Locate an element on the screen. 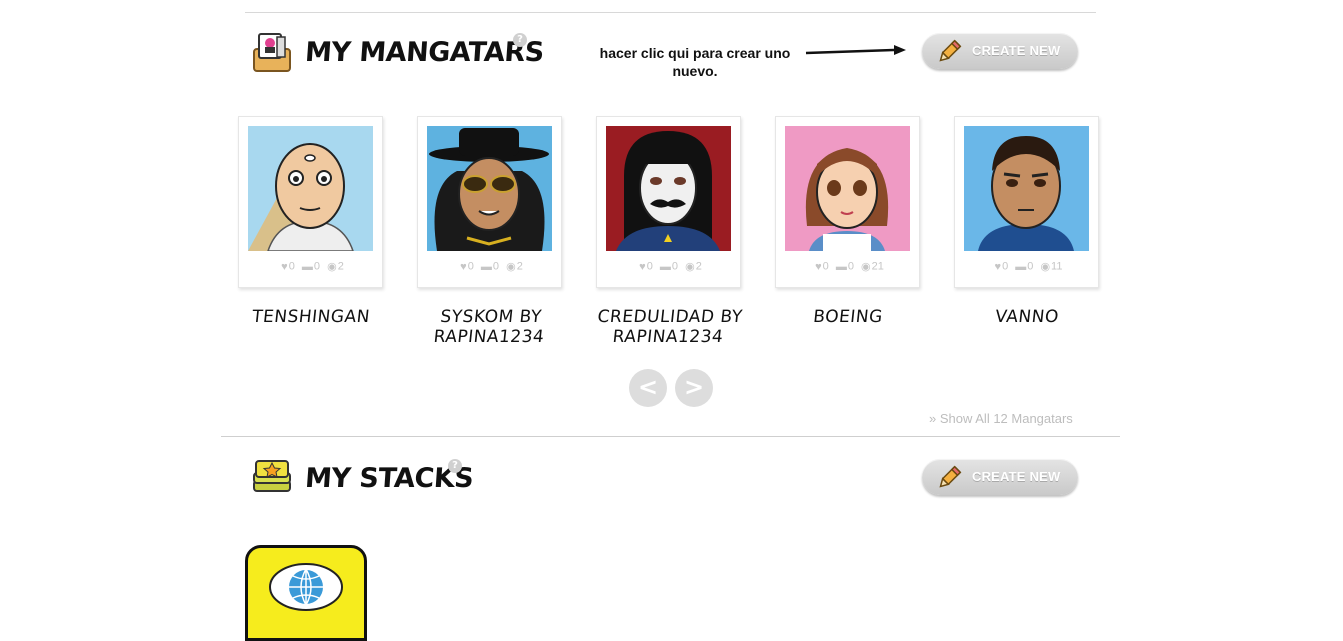 The width and height of the screenshot is (1343, 641). views-count: 11 is located at coordinates (1057, 266).